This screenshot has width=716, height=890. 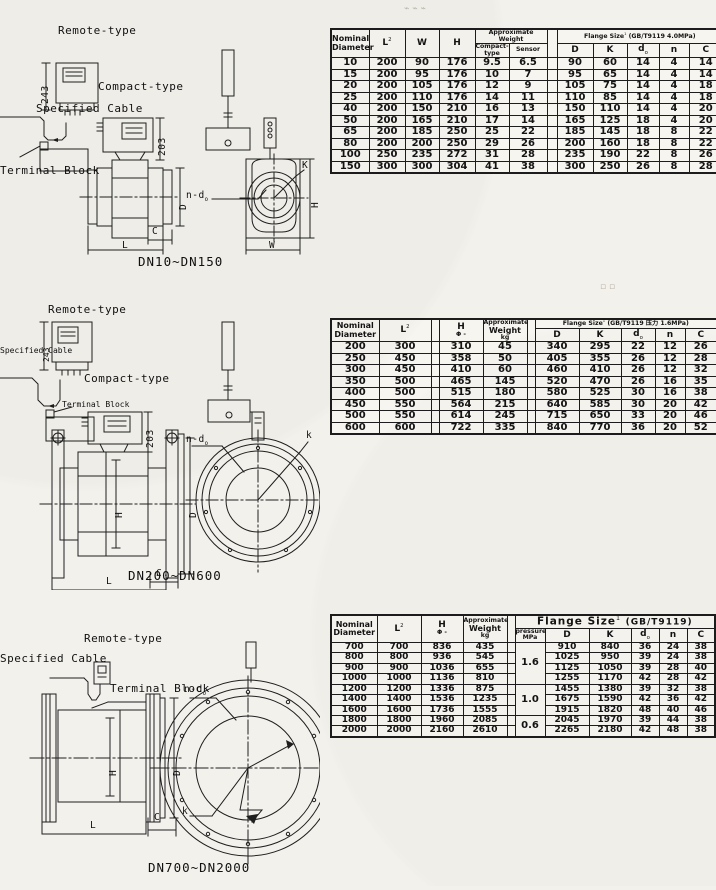 What do you see at coordinates (610, 679) in the screenshot?
I see `cell-K: 1170` at bounding box center [610, 679].